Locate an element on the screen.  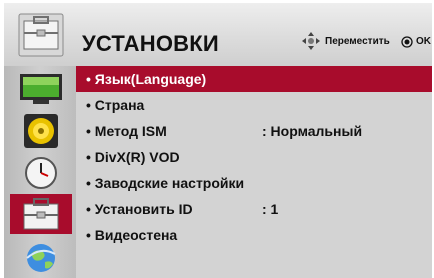
globe-icon is located at coordinates (41, 258).